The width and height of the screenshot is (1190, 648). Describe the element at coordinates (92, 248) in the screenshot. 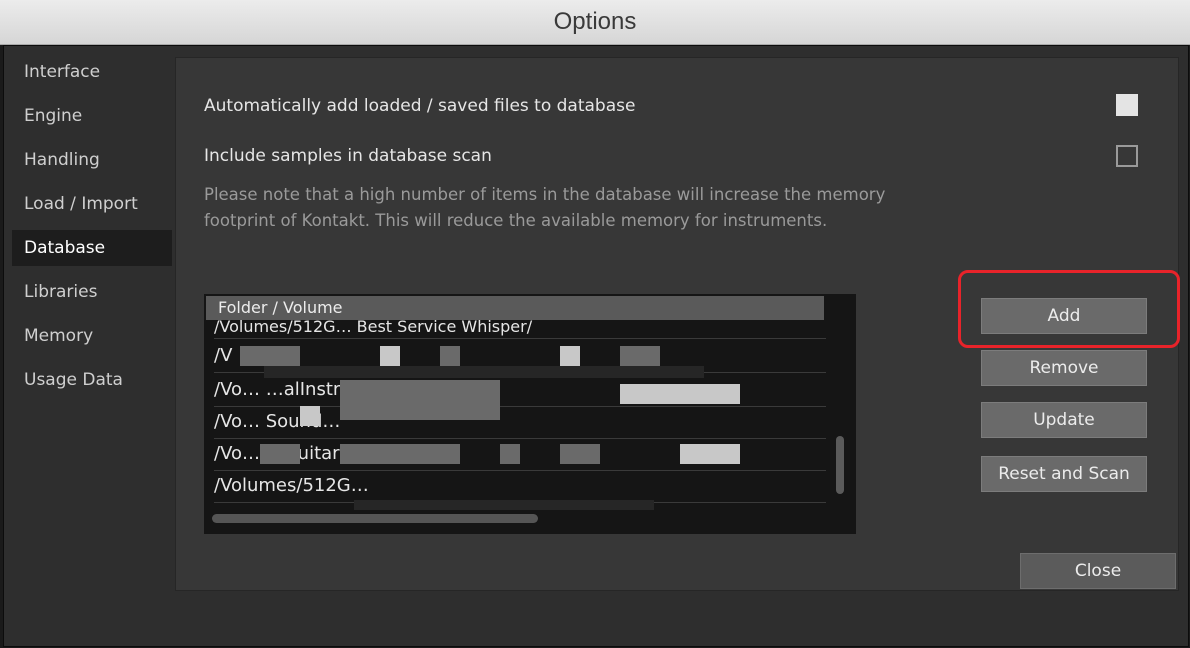

I see `sidebar-item-database: Database` at that location.